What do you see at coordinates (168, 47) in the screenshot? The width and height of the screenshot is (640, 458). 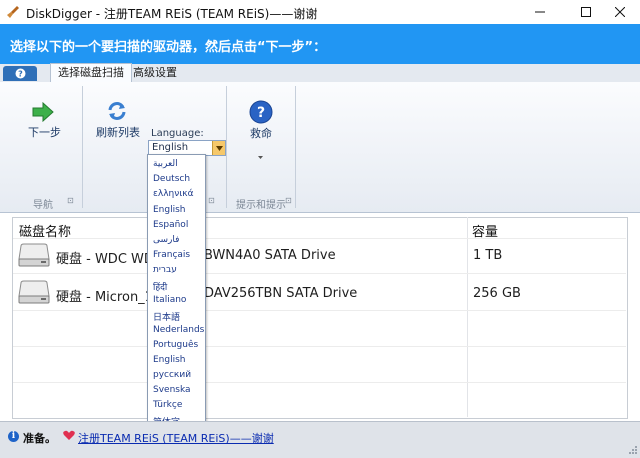 I see `instruction-text: 选择以下的一个要扫描的驱动器，然后点击“下一步”：` at bounding box center [168, 47].